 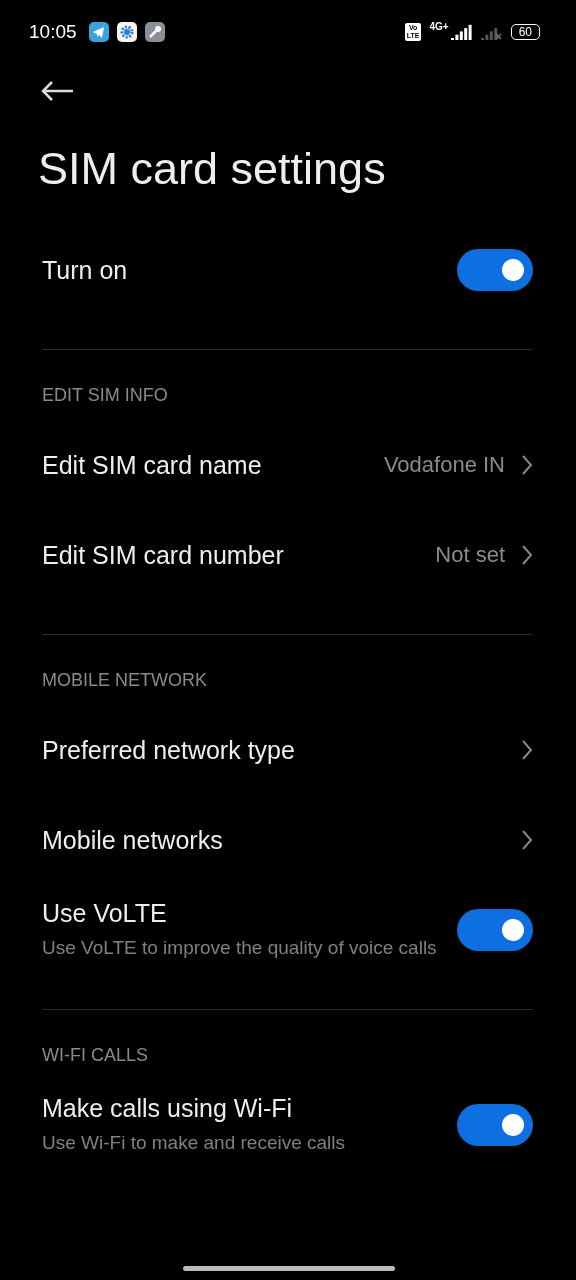 I want to click on setting-value: Not set, so click(x=470, y=555).